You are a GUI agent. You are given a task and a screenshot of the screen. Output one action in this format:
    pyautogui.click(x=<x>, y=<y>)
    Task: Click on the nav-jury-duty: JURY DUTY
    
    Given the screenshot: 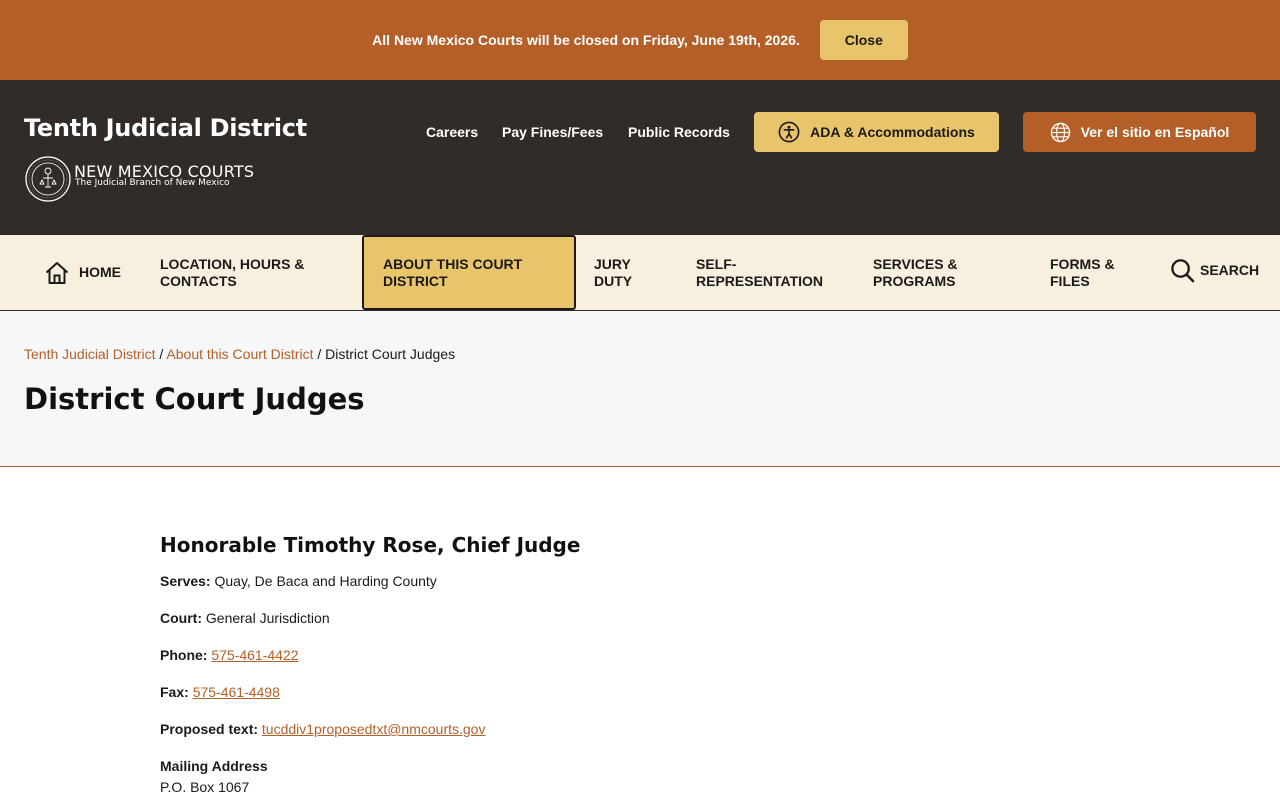 What is the action you would take?
    pyautogui.click(x=629, y=272)
    